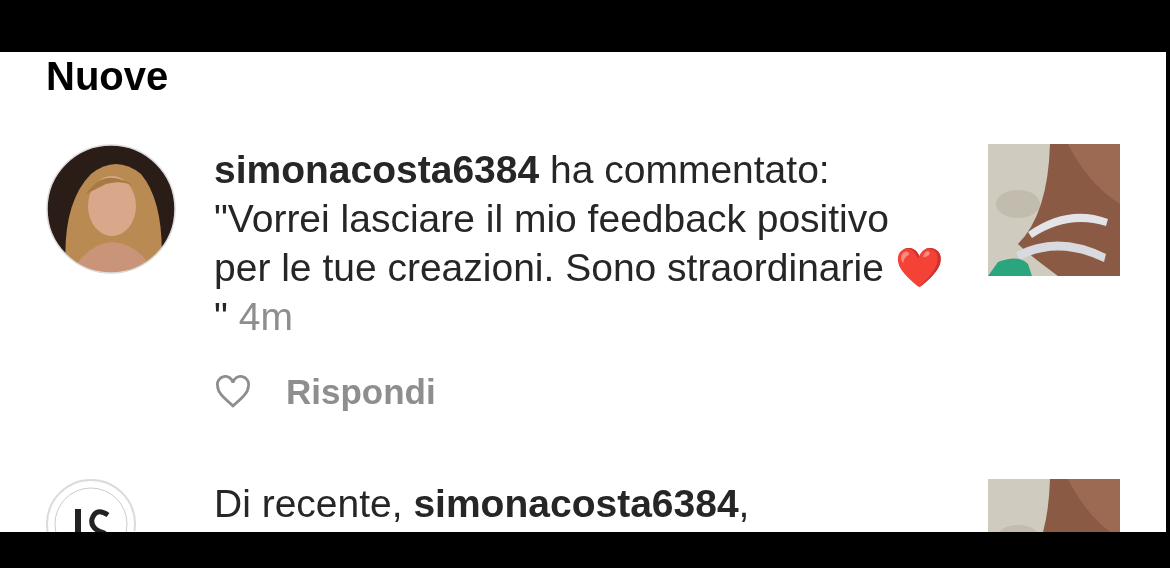 This screenshot has height=568, width=1170. What do you see at coordinates (361, 392) in the screenshot?
I see `reply-link: Rispondi` at bounding box center [361, 392].